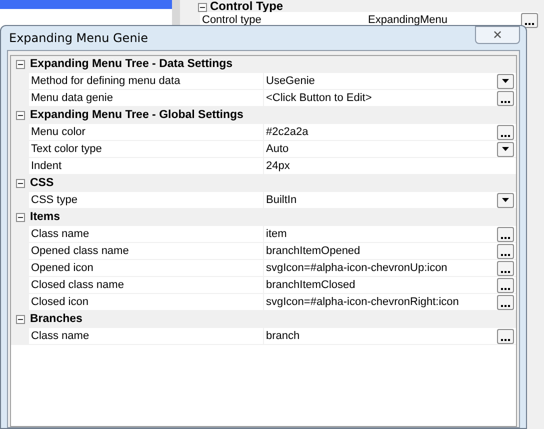 Image resolution: width=544 pixels, height=429 pixels. Describe the element at coordinates (137, 302) in the screenshot. I see `property-label: Closed icon` at that location.